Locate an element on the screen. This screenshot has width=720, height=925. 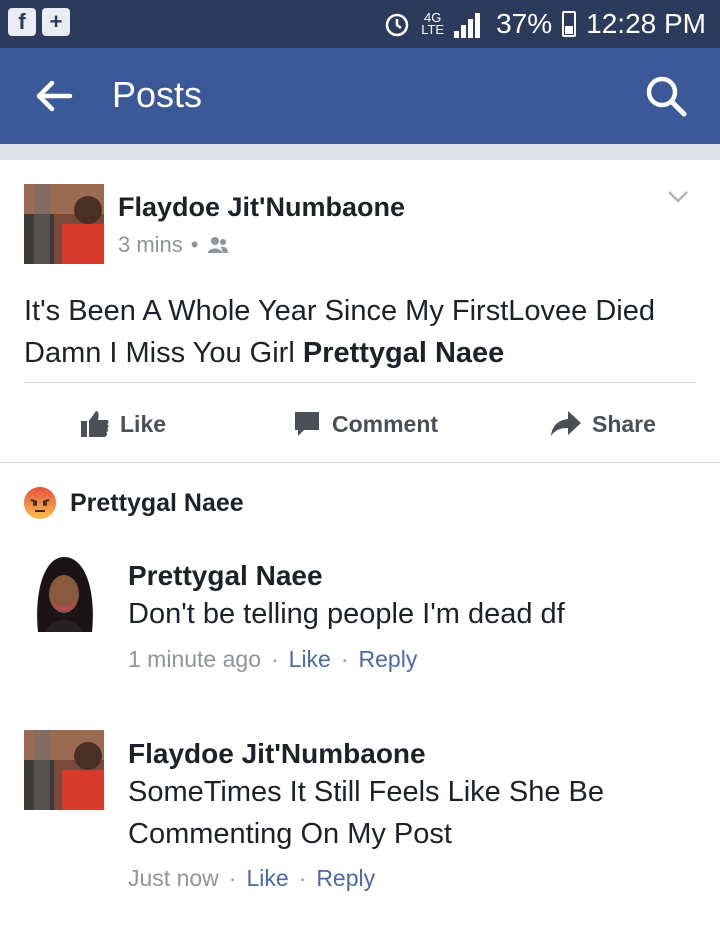
page-title: Posts is located at coordinates (157, 94).